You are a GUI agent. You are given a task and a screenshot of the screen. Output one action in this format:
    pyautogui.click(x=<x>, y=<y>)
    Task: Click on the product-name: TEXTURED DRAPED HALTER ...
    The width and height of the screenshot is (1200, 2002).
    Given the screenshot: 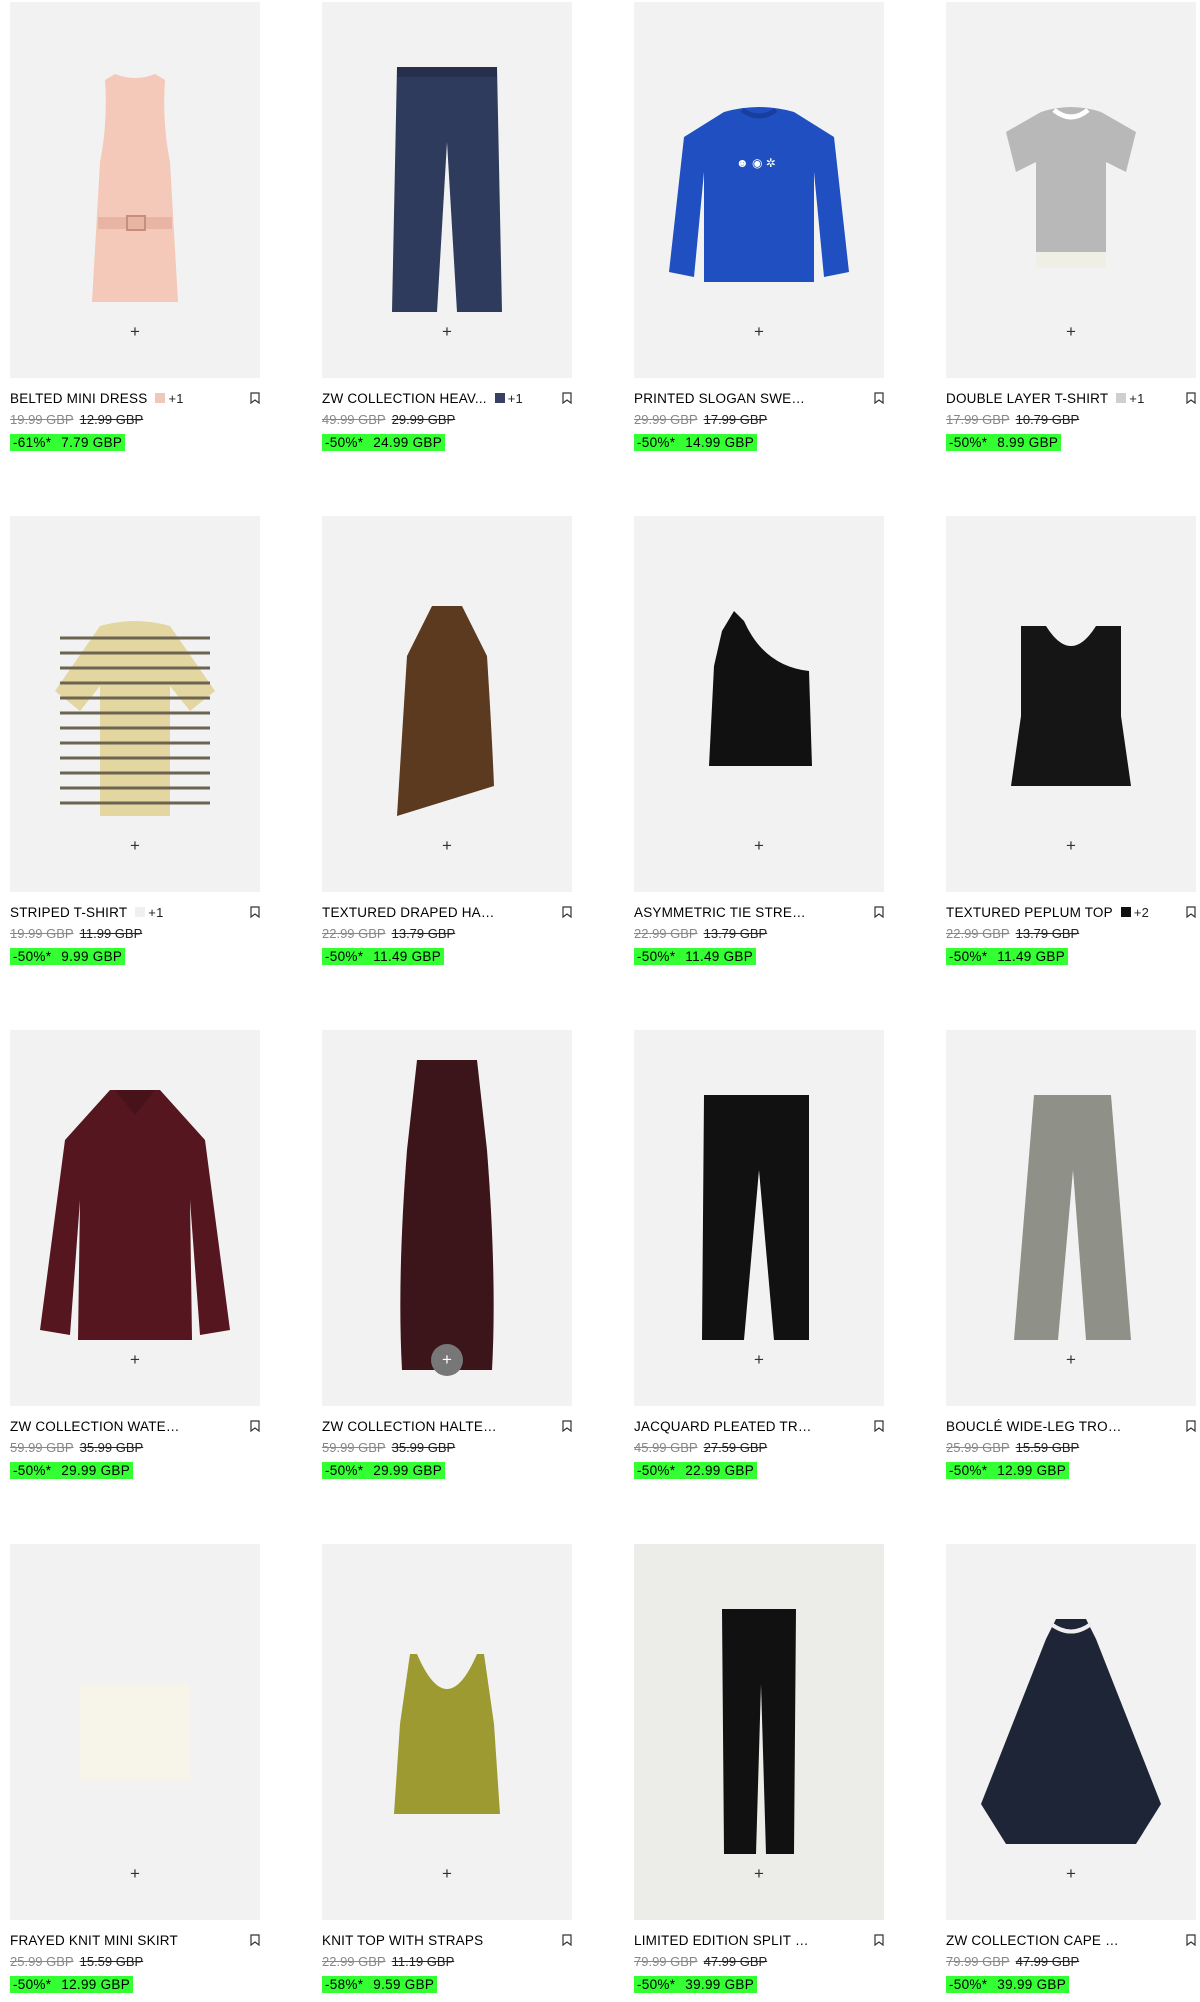 What is the action you would take?
    pyautogui.click(x=411, y=912)
    